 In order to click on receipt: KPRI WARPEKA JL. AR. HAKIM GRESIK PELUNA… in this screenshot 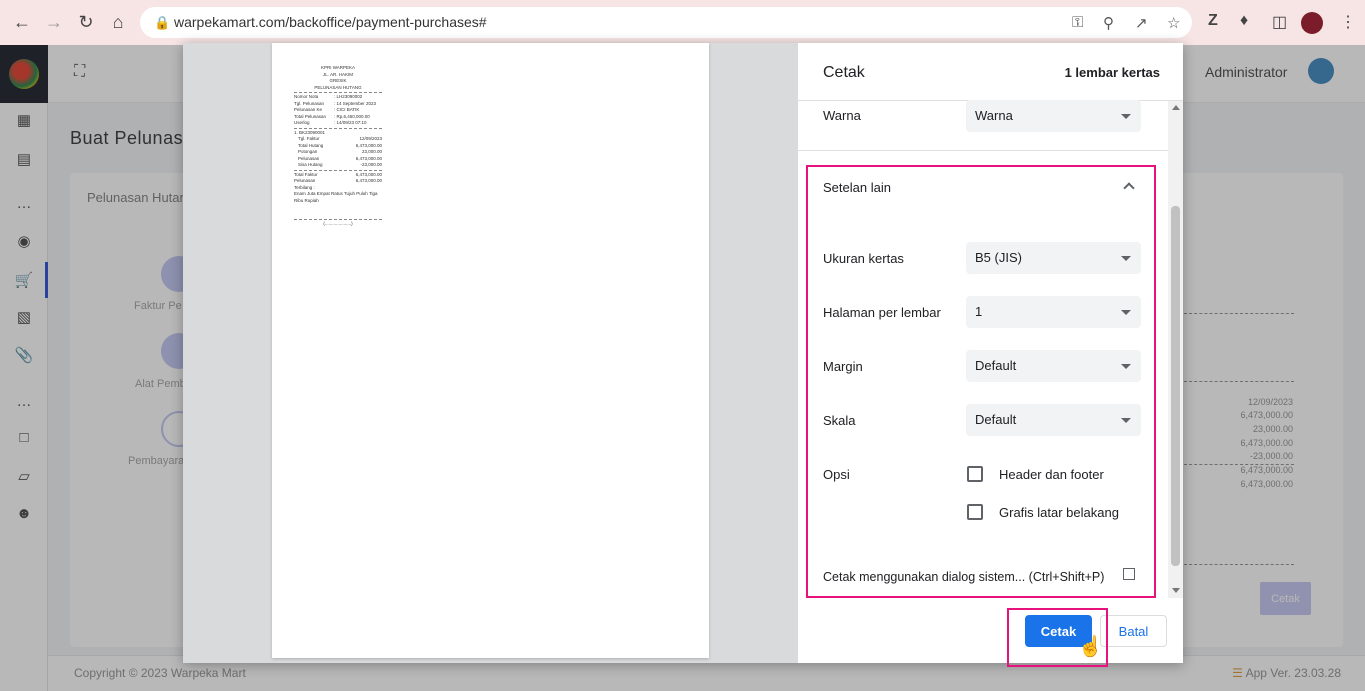, I will do `click(338, 146)`.